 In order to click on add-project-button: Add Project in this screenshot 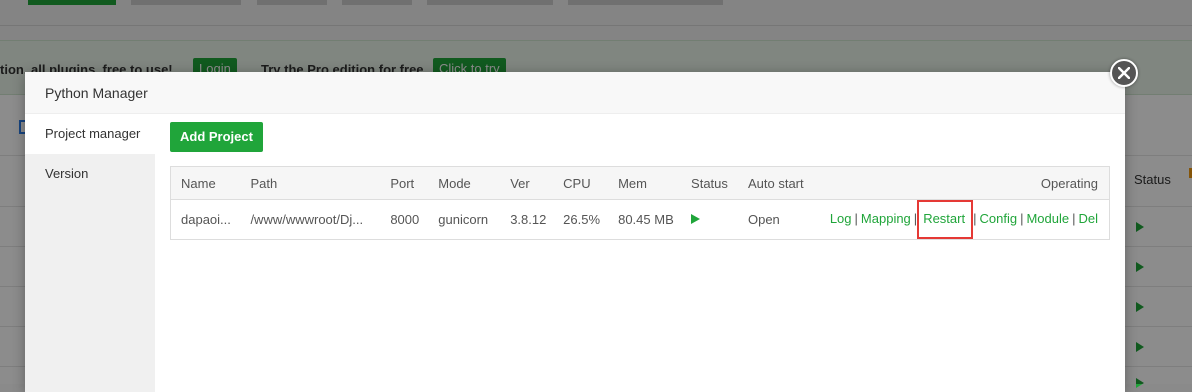, I will do `click(216, 137)`.